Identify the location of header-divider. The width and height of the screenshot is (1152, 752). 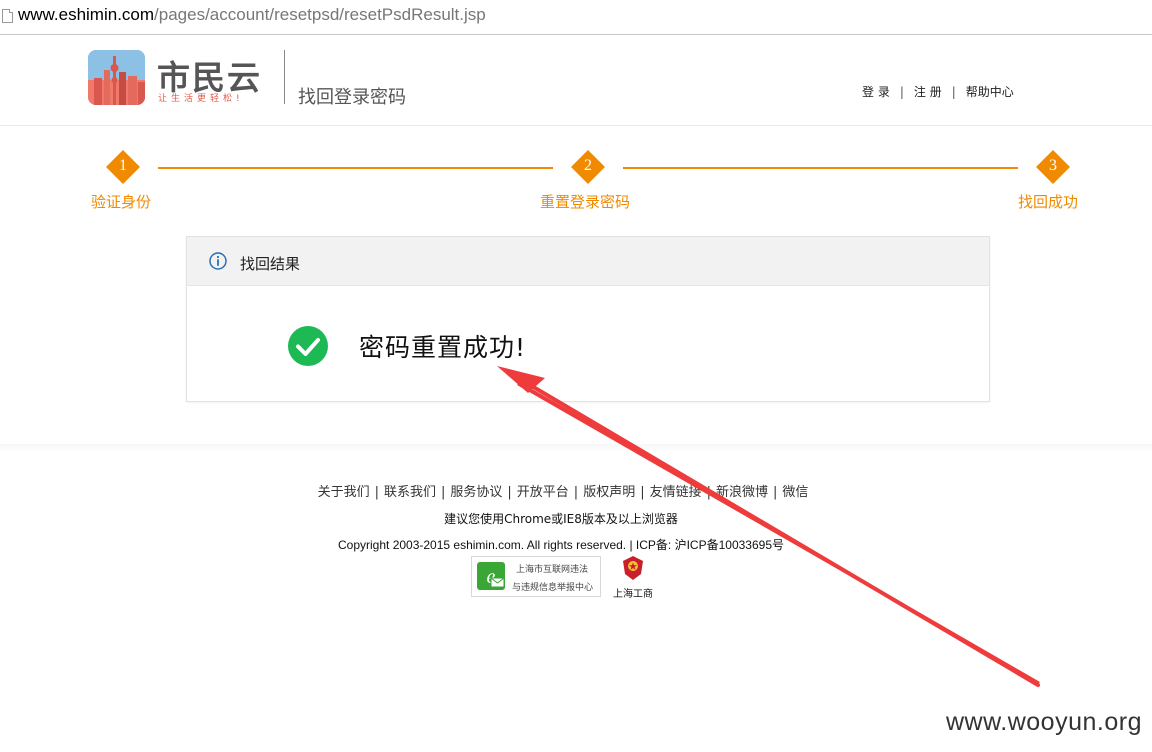
(284, 77).